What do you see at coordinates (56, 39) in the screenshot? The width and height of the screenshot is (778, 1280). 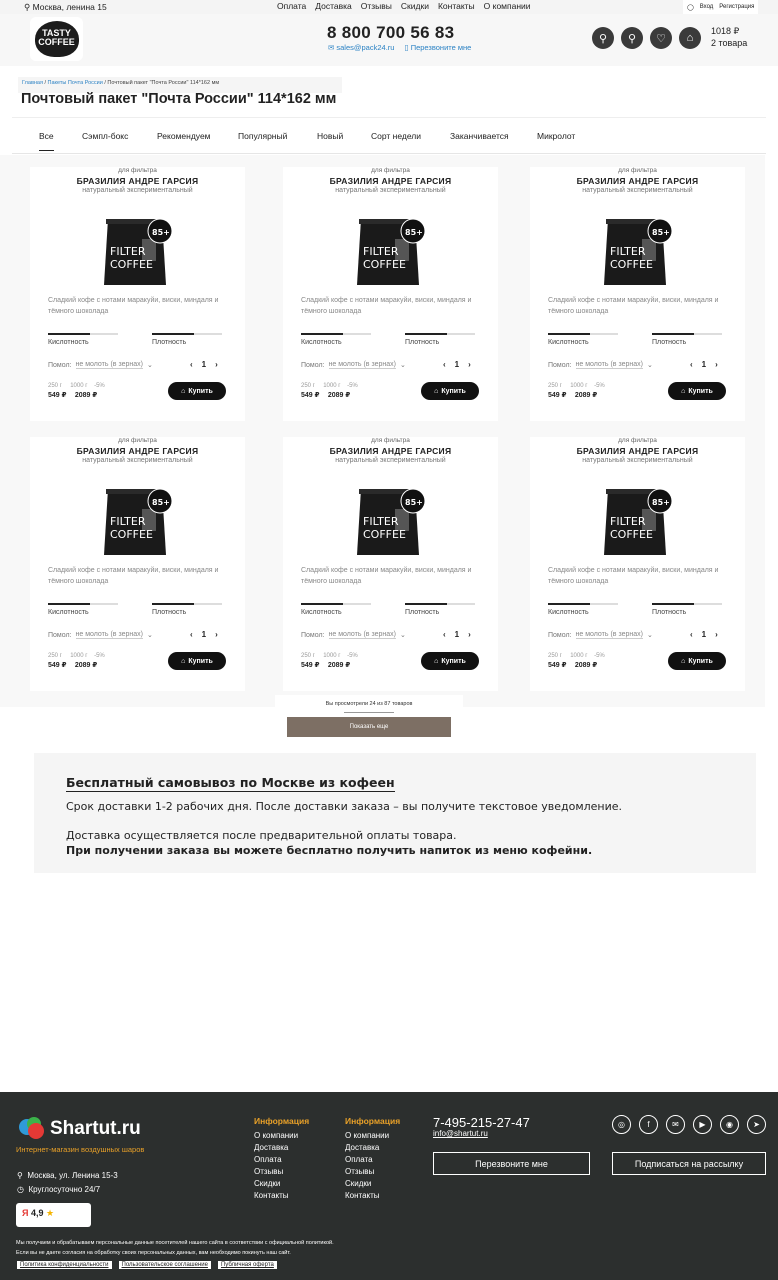 I see `logo: TASTY COFFEE` at bounding box center [56, 39].